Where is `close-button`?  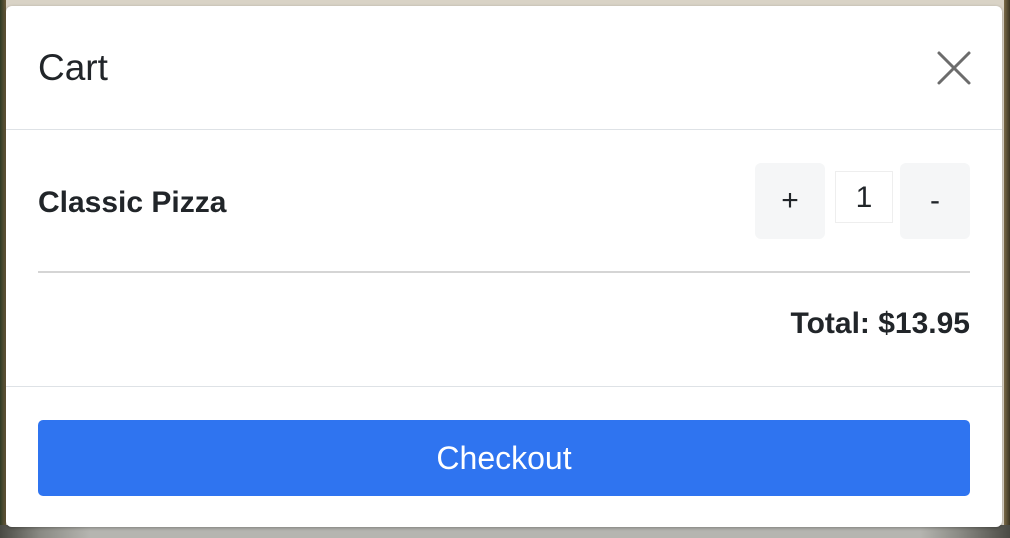 close-button is located at coordinates (954, 68).